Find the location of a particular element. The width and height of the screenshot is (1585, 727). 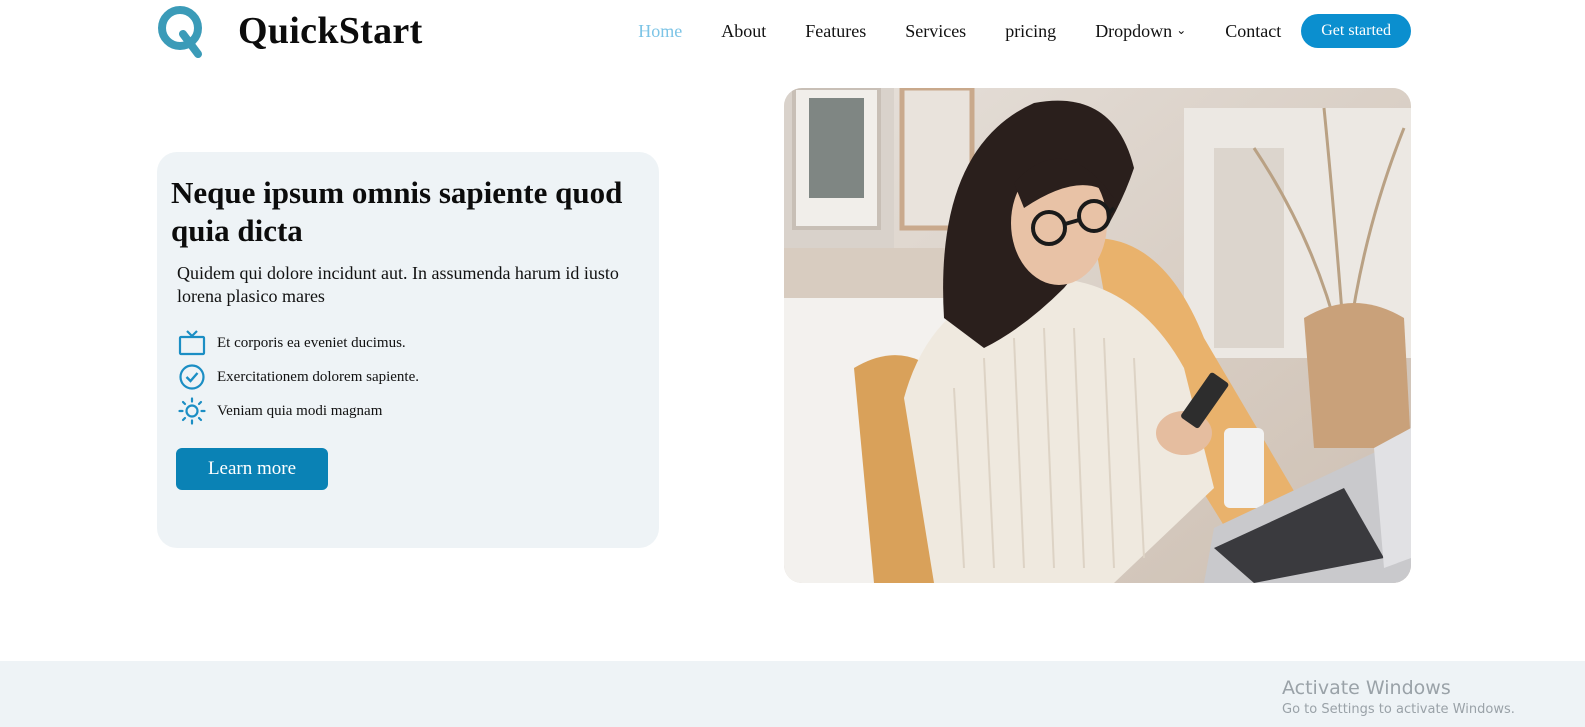

get-started-button: Get started is located at coordinates (1356, 31).